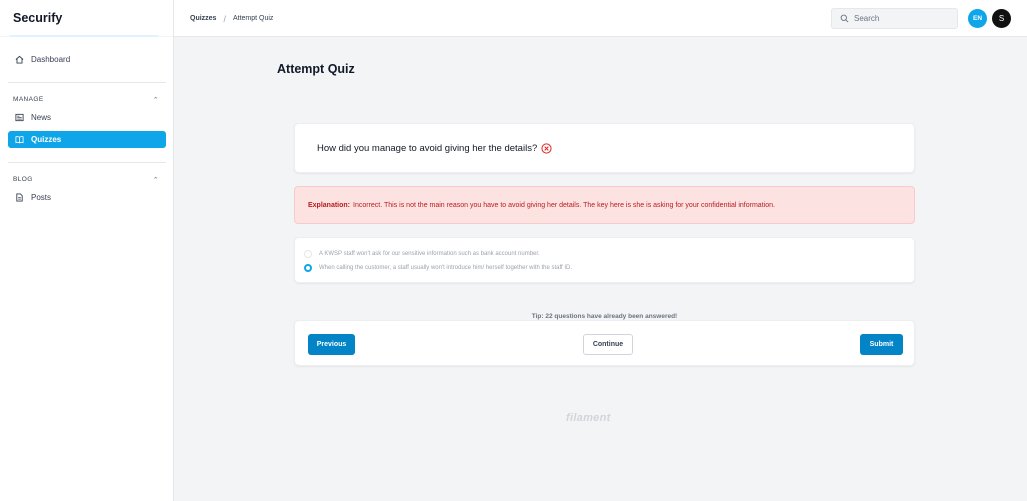  I want to click on brand-name: Securify, so click(38, 18).